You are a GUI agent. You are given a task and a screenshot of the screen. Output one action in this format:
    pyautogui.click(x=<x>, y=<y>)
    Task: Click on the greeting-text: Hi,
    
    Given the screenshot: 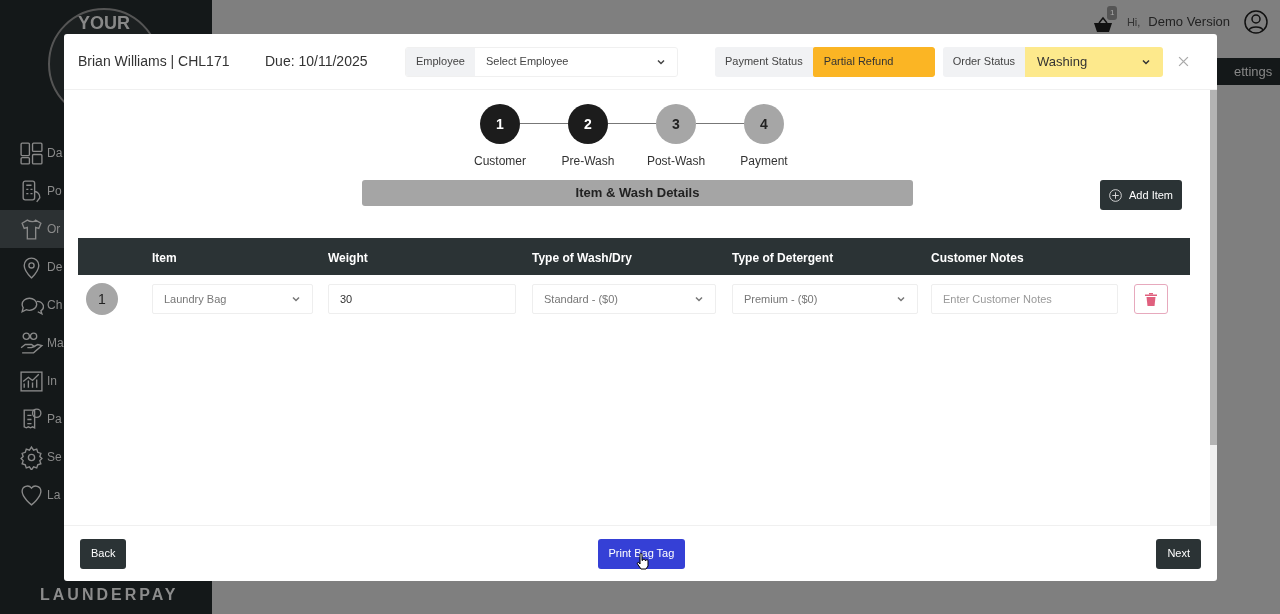 What is the action you would take?
    pyautogui.click(x=1133, y=22)
    